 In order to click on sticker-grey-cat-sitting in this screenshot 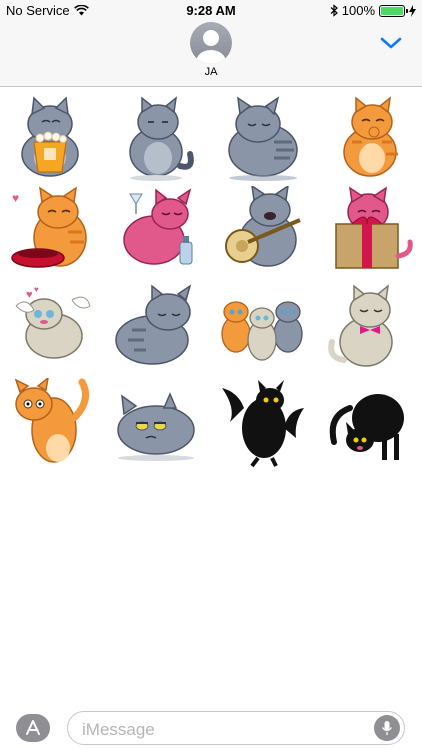, I will do `click(157, 137)`.